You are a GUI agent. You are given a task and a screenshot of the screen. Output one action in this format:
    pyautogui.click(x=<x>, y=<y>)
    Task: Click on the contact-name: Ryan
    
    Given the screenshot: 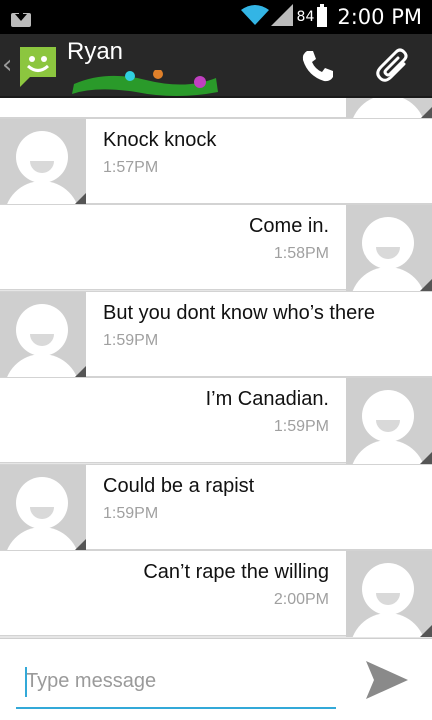 What is the action you would take?
    pyautogui.click(x=95, y=52)
    